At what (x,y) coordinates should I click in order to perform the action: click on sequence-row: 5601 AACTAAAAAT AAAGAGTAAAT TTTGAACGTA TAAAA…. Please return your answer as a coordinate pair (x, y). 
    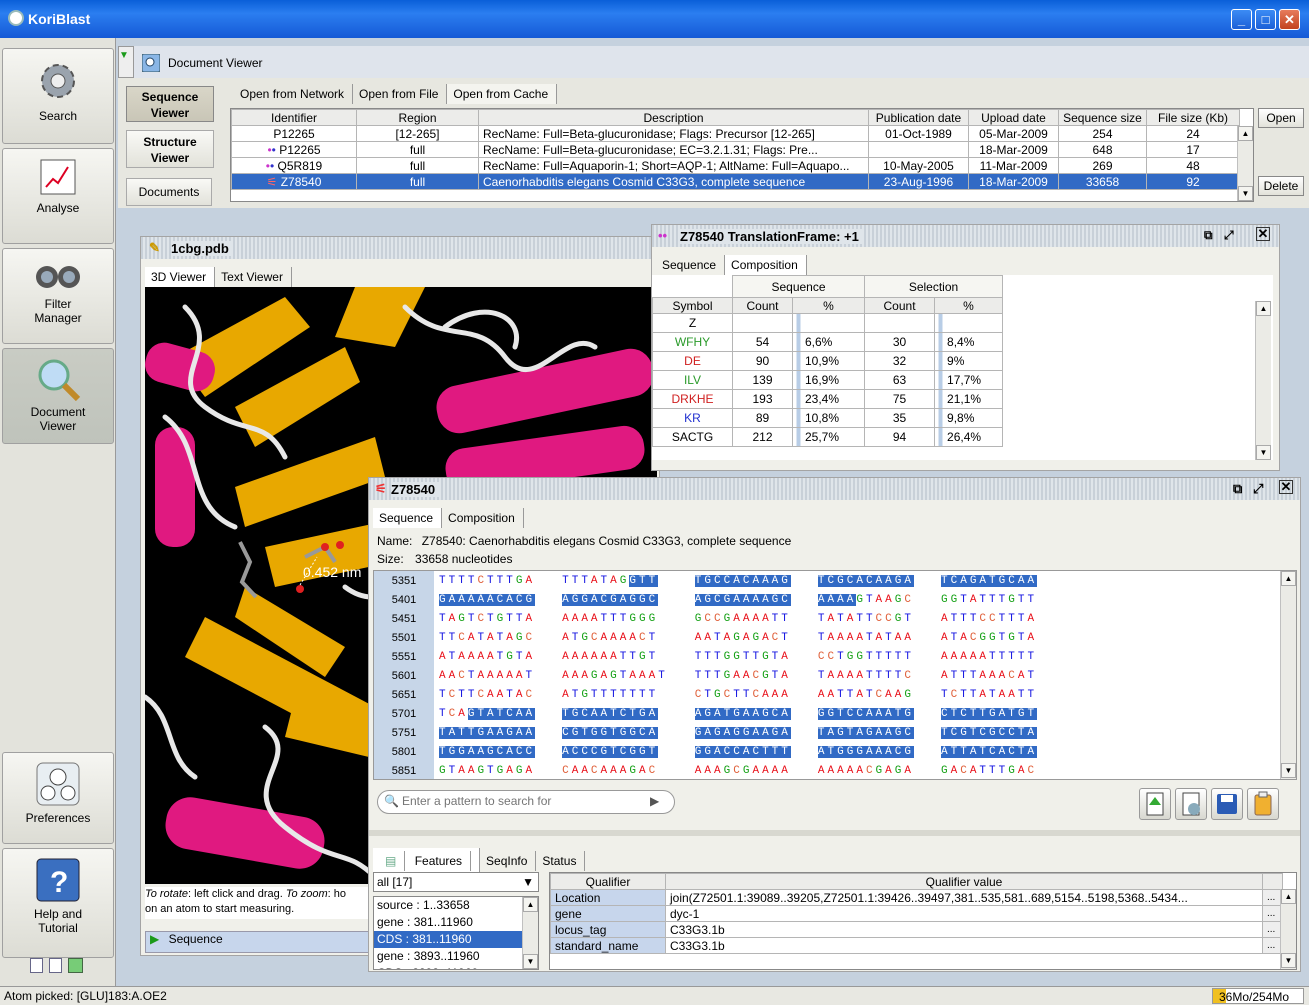
    Looking at the image, I should click on (716, 675).